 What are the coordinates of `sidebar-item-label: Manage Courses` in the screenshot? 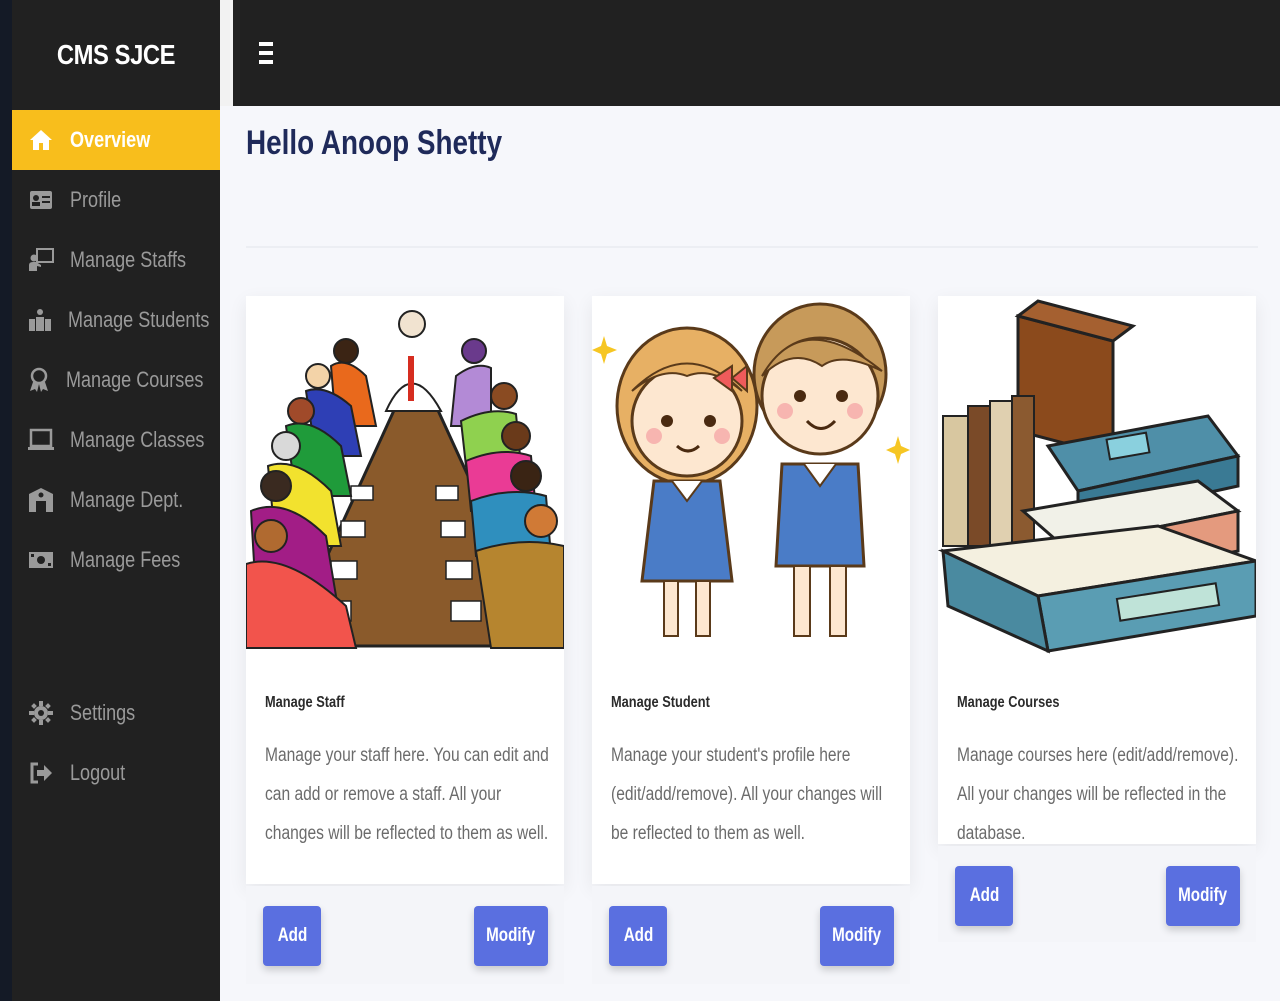 It's located at (135, 379).